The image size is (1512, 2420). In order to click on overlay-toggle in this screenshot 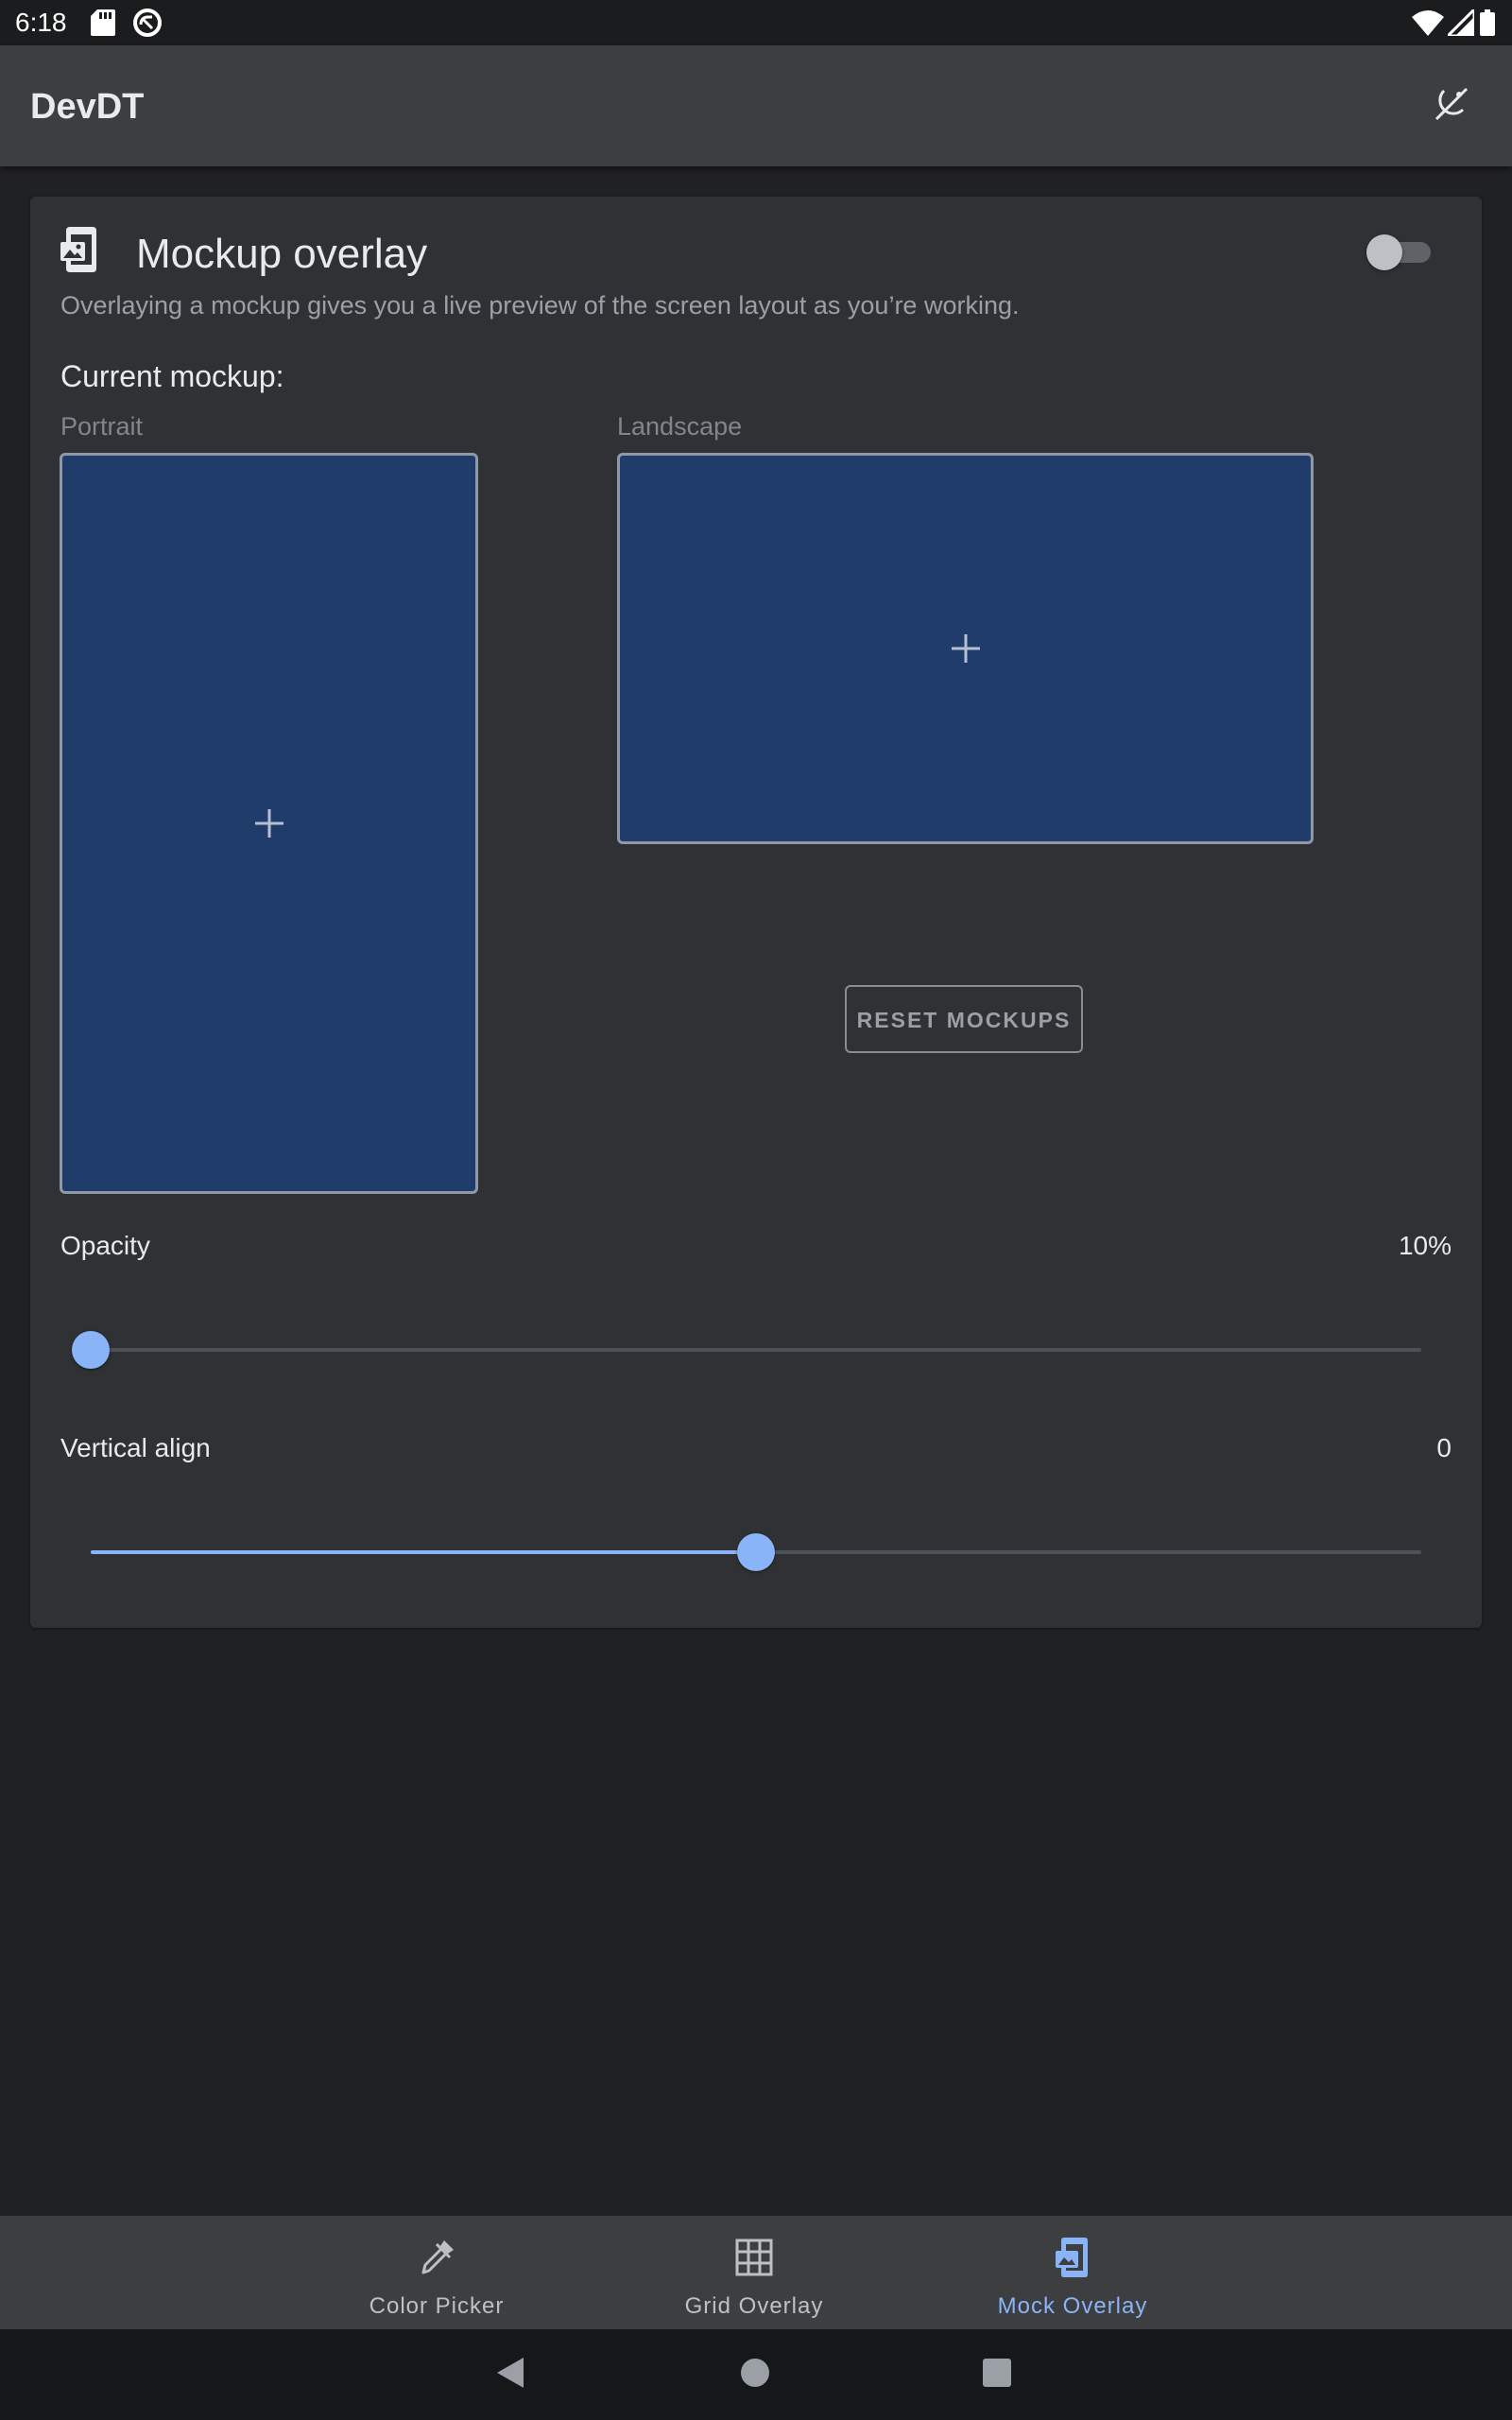, I will do `click(1399, 251)`.